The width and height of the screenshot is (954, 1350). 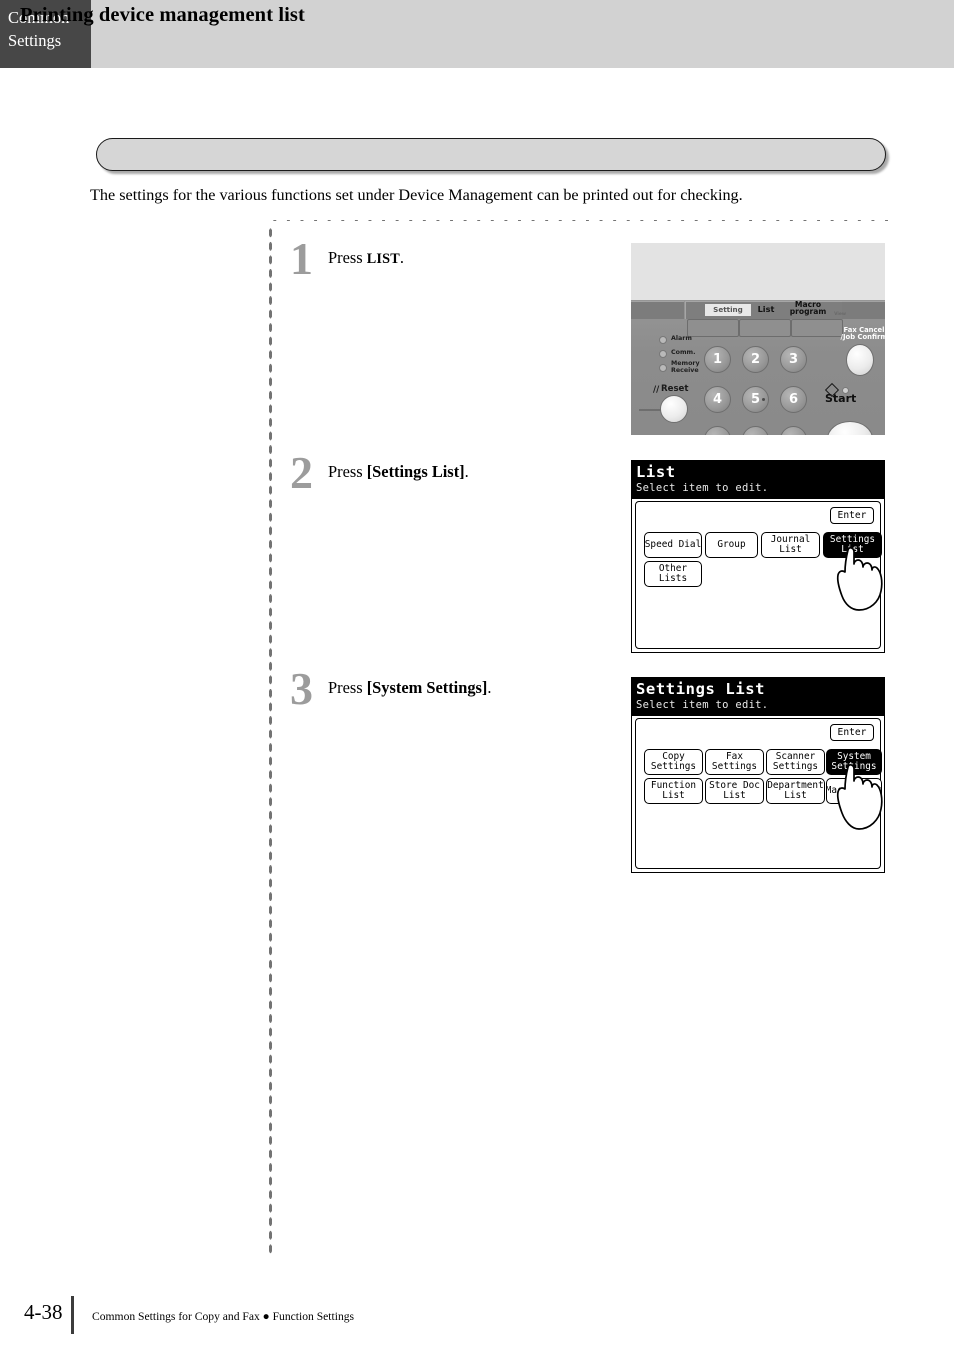 I want to click on panel-button-setting, so click(x=713, y=328).